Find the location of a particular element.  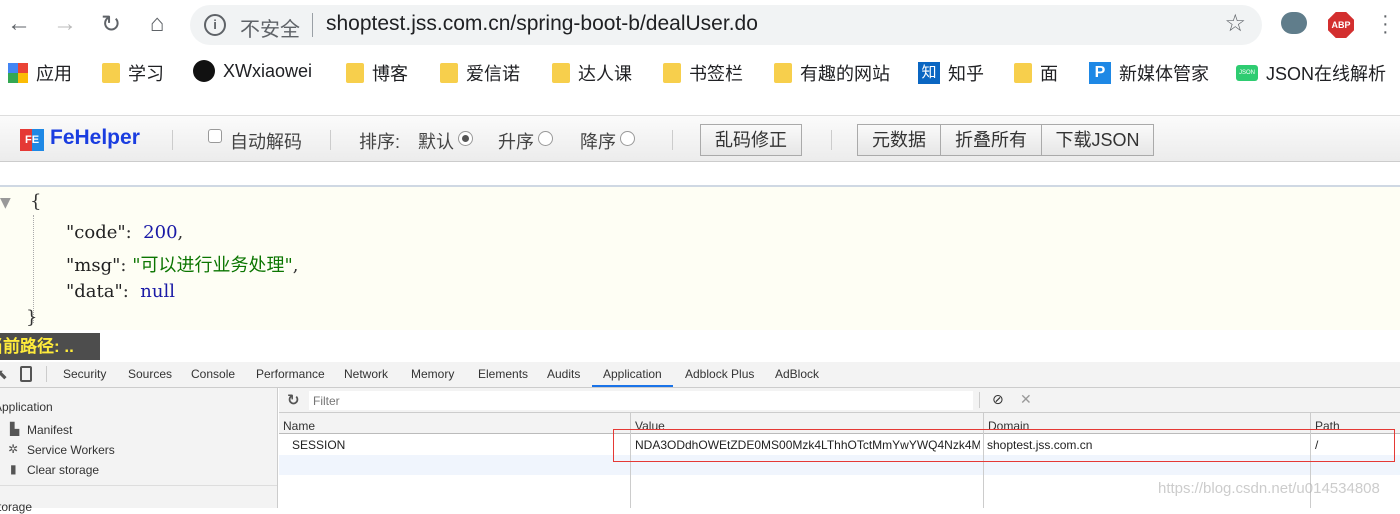

menu-icon: · · · is located at coordinates (1385, 24).